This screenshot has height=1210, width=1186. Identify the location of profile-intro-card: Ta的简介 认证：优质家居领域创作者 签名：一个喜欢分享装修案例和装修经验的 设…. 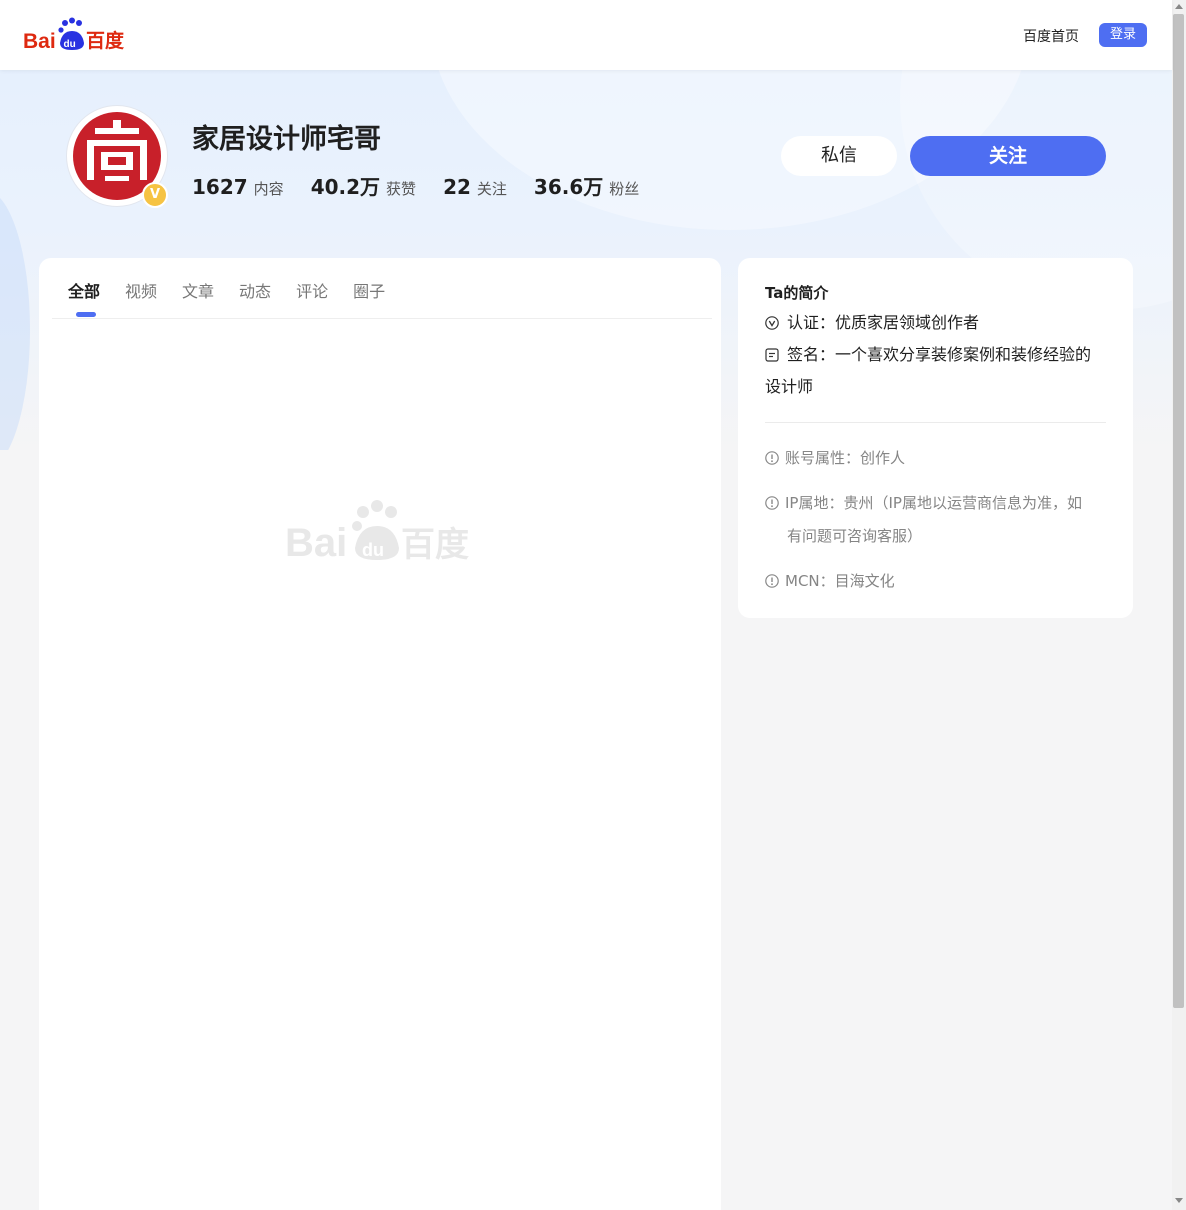
(935, 438).